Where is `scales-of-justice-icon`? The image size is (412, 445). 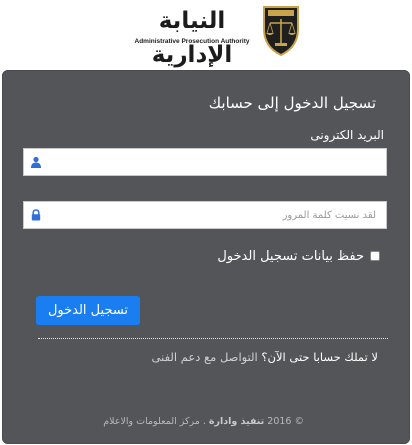 scales-of-justice-icon is located at coordinates (281, 31).